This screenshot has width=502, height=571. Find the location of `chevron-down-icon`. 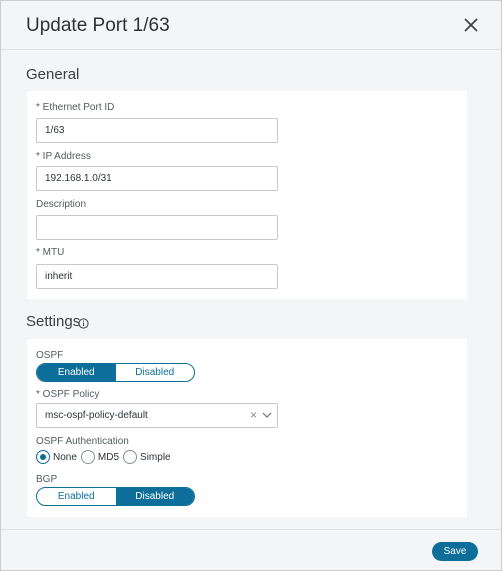

chevron-down-icon is located at coordinates (267, 415).